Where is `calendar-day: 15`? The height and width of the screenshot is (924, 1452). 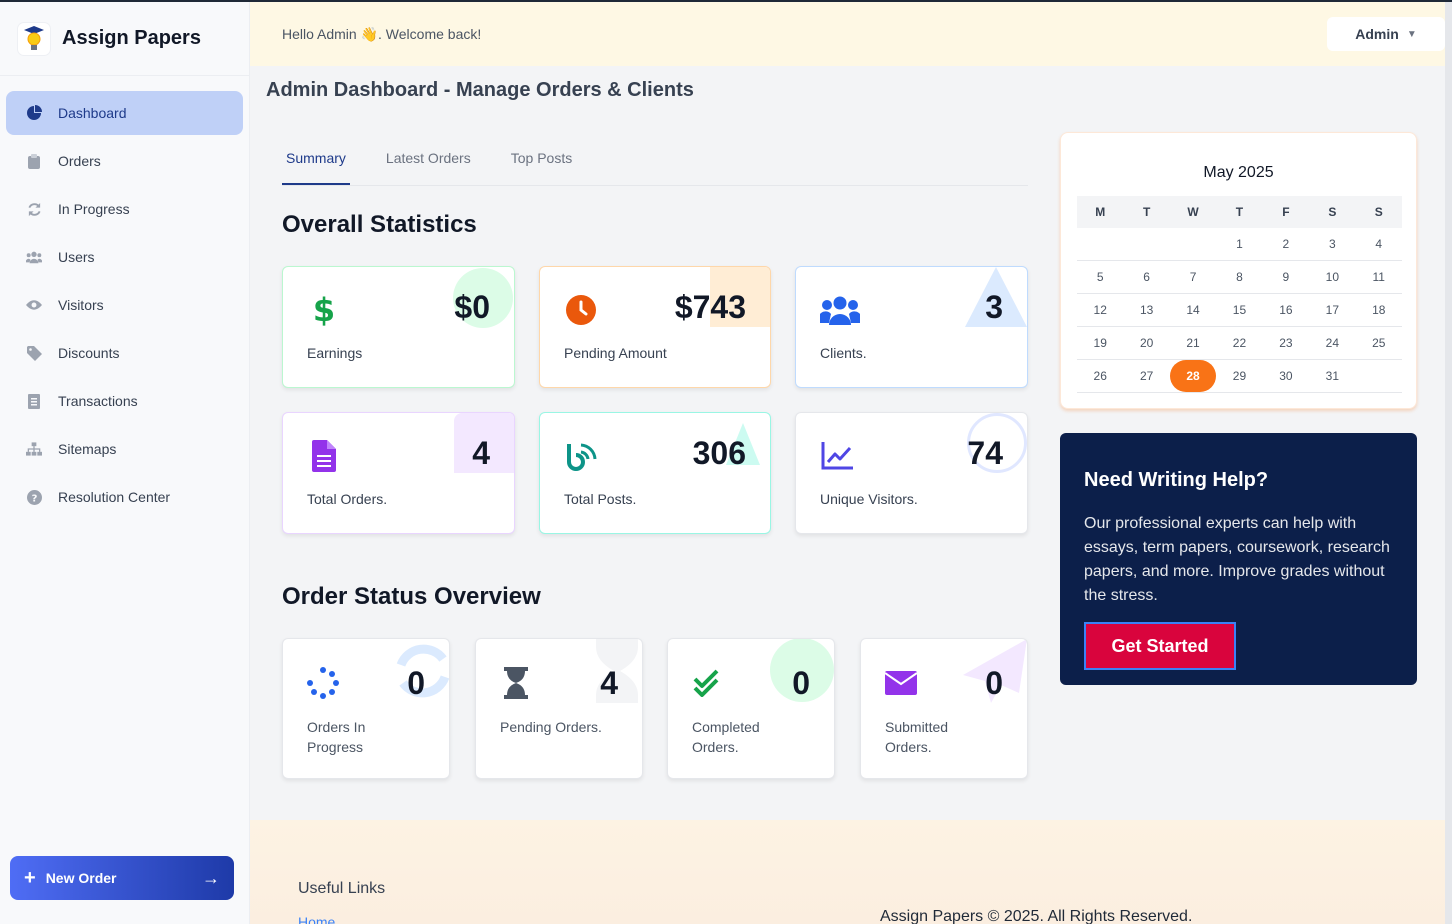
calendar-day: 15 is located at coordinates (1239, 310).